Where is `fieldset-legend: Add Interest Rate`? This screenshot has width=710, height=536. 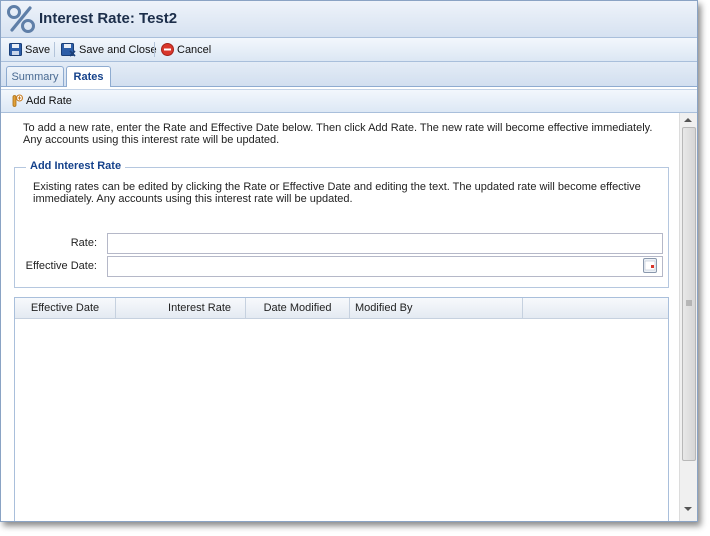
fieldset-legend: Add Interest Rate is located at coordinates (76, 166).